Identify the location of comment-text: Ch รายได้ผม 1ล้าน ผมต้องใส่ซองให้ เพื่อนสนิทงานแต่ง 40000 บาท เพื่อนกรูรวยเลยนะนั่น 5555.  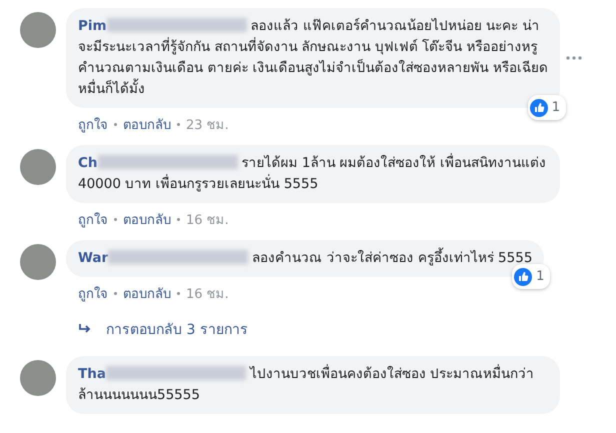
(312, 173).